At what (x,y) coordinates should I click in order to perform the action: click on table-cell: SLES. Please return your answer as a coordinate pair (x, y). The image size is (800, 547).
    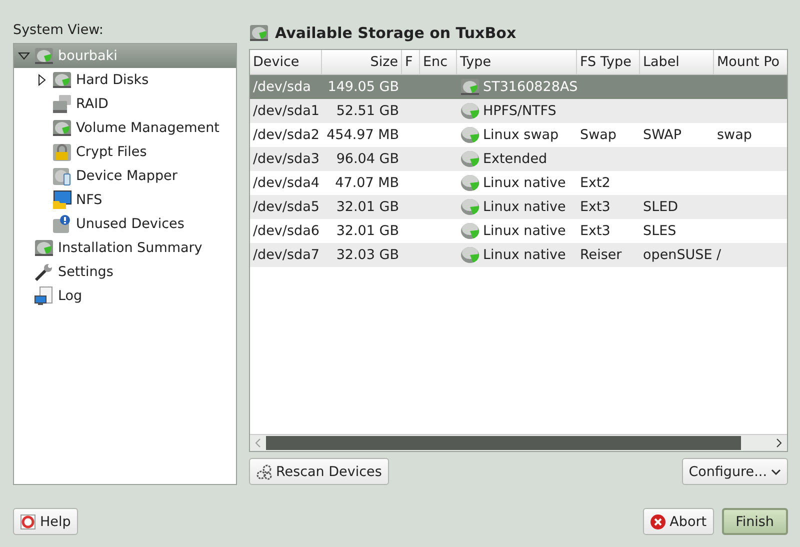
    Looking at the image, I should click on (659, 230).